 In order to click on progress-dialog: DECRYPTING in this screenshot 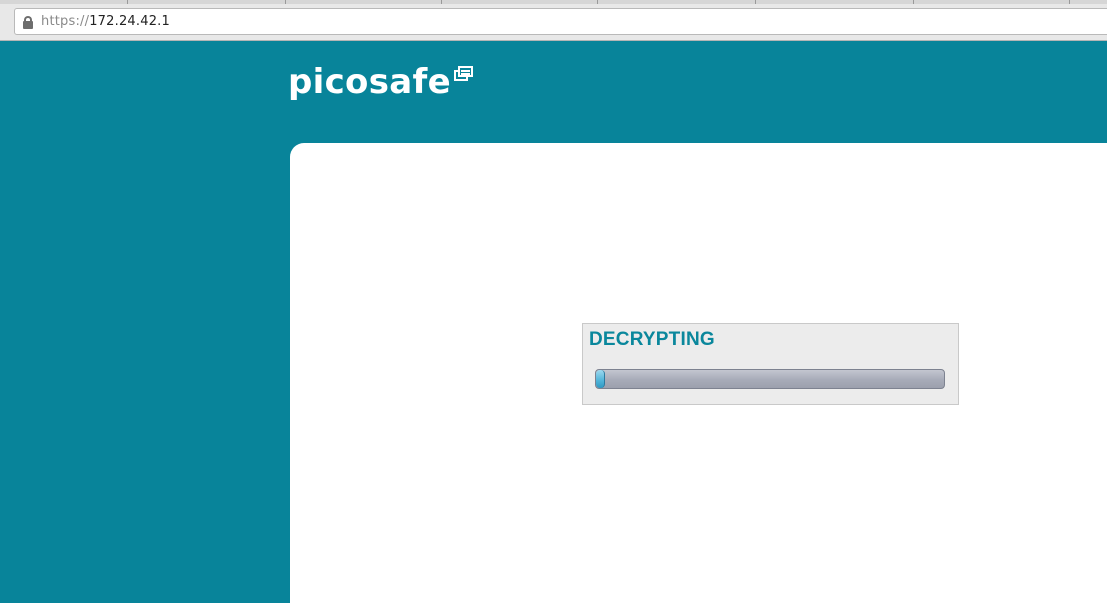, I will do `click(770, 364)`.